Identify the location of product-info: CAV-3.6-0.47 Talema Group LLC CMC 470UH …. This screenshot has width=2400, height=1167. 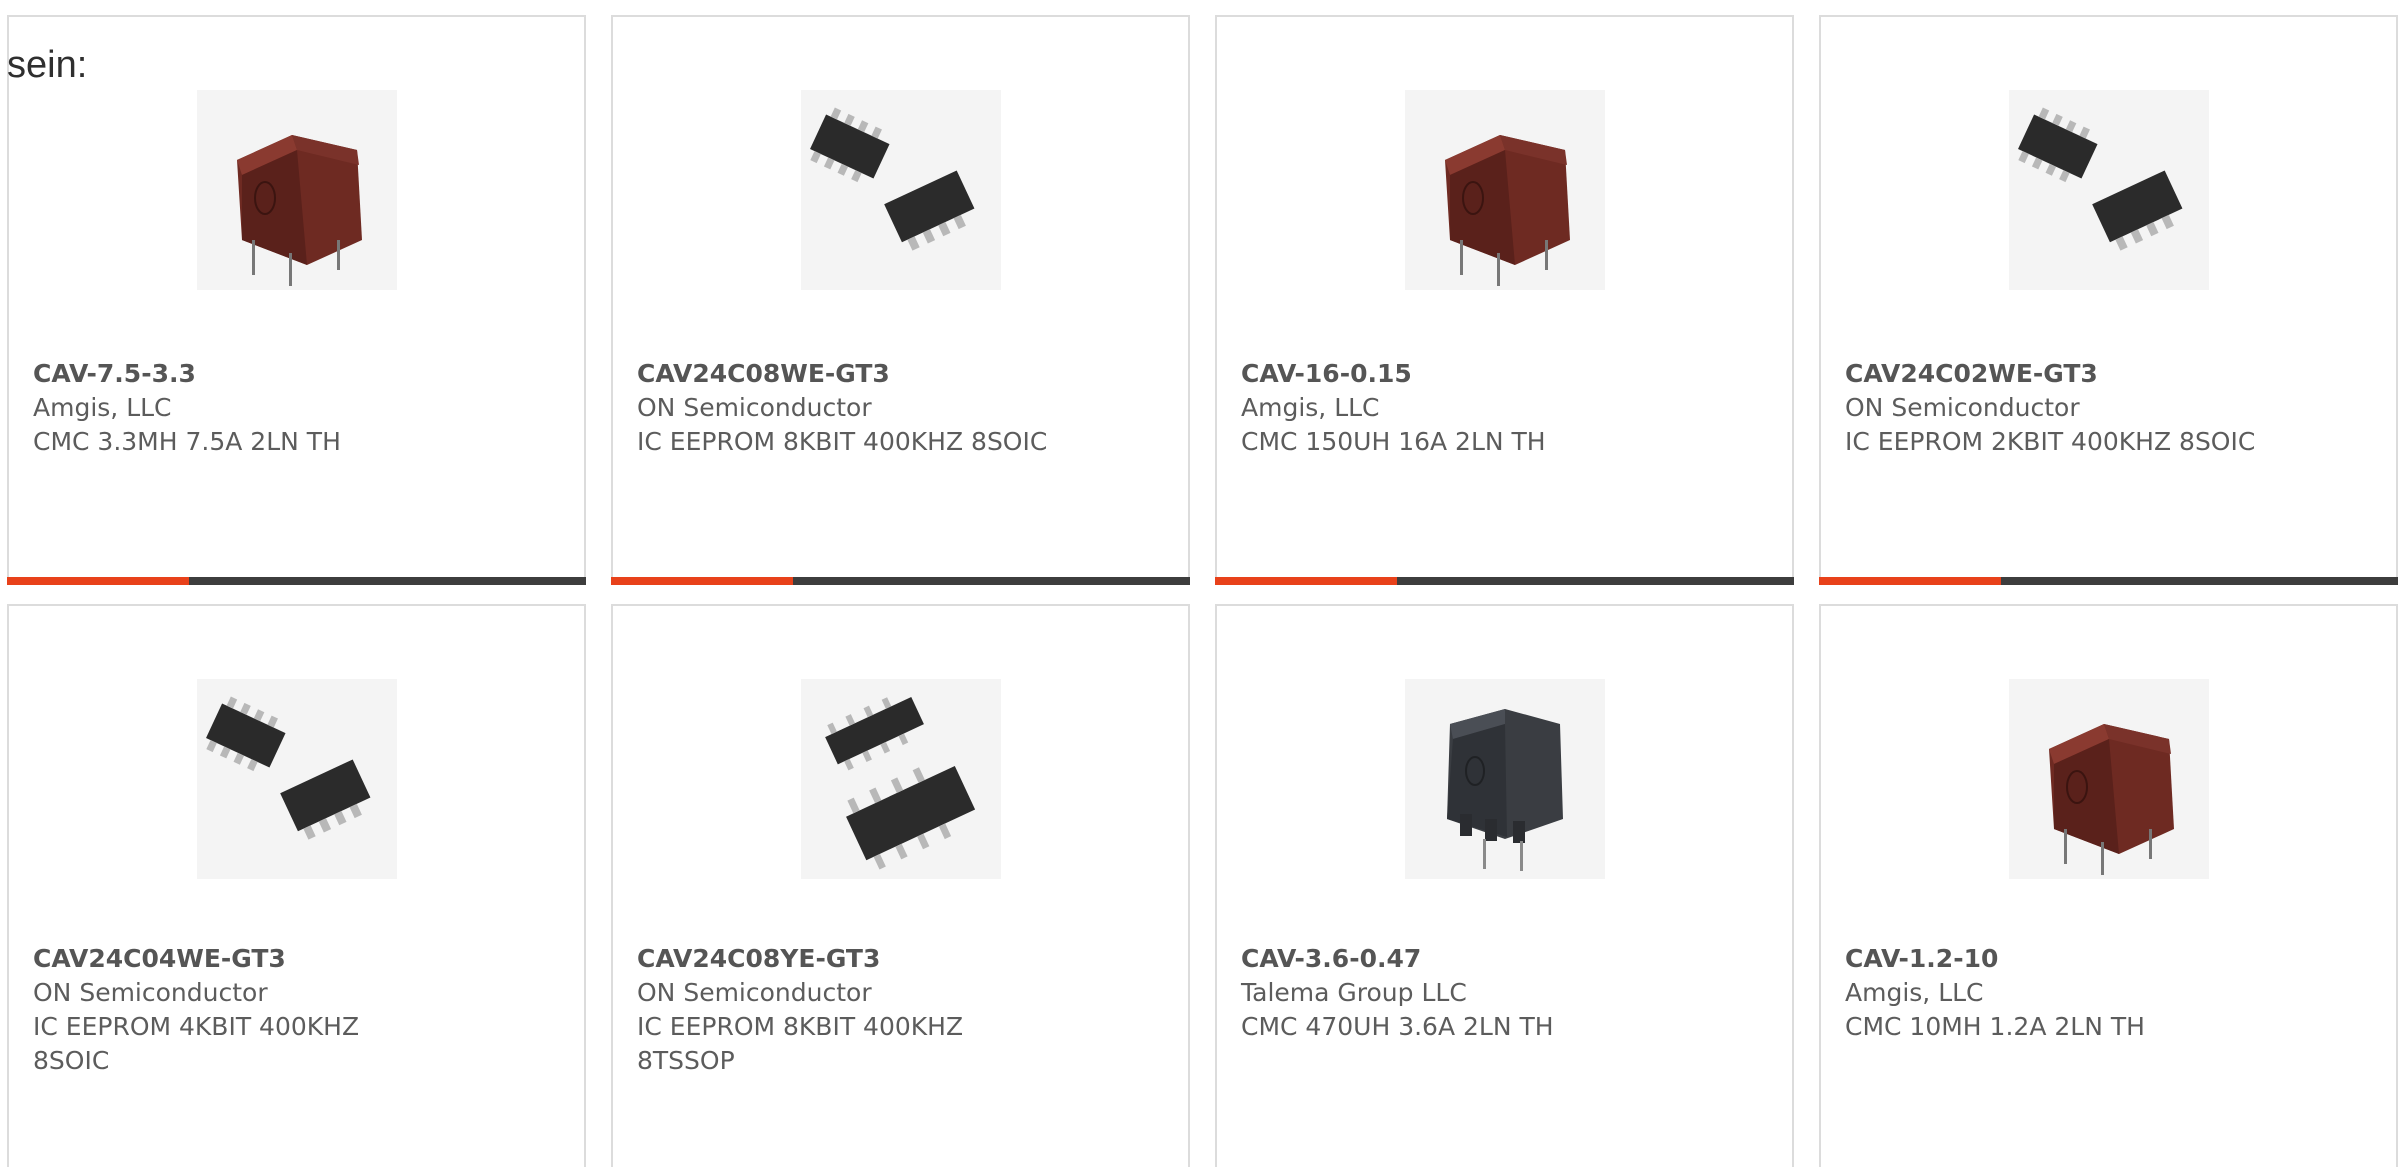
(1416, 993).